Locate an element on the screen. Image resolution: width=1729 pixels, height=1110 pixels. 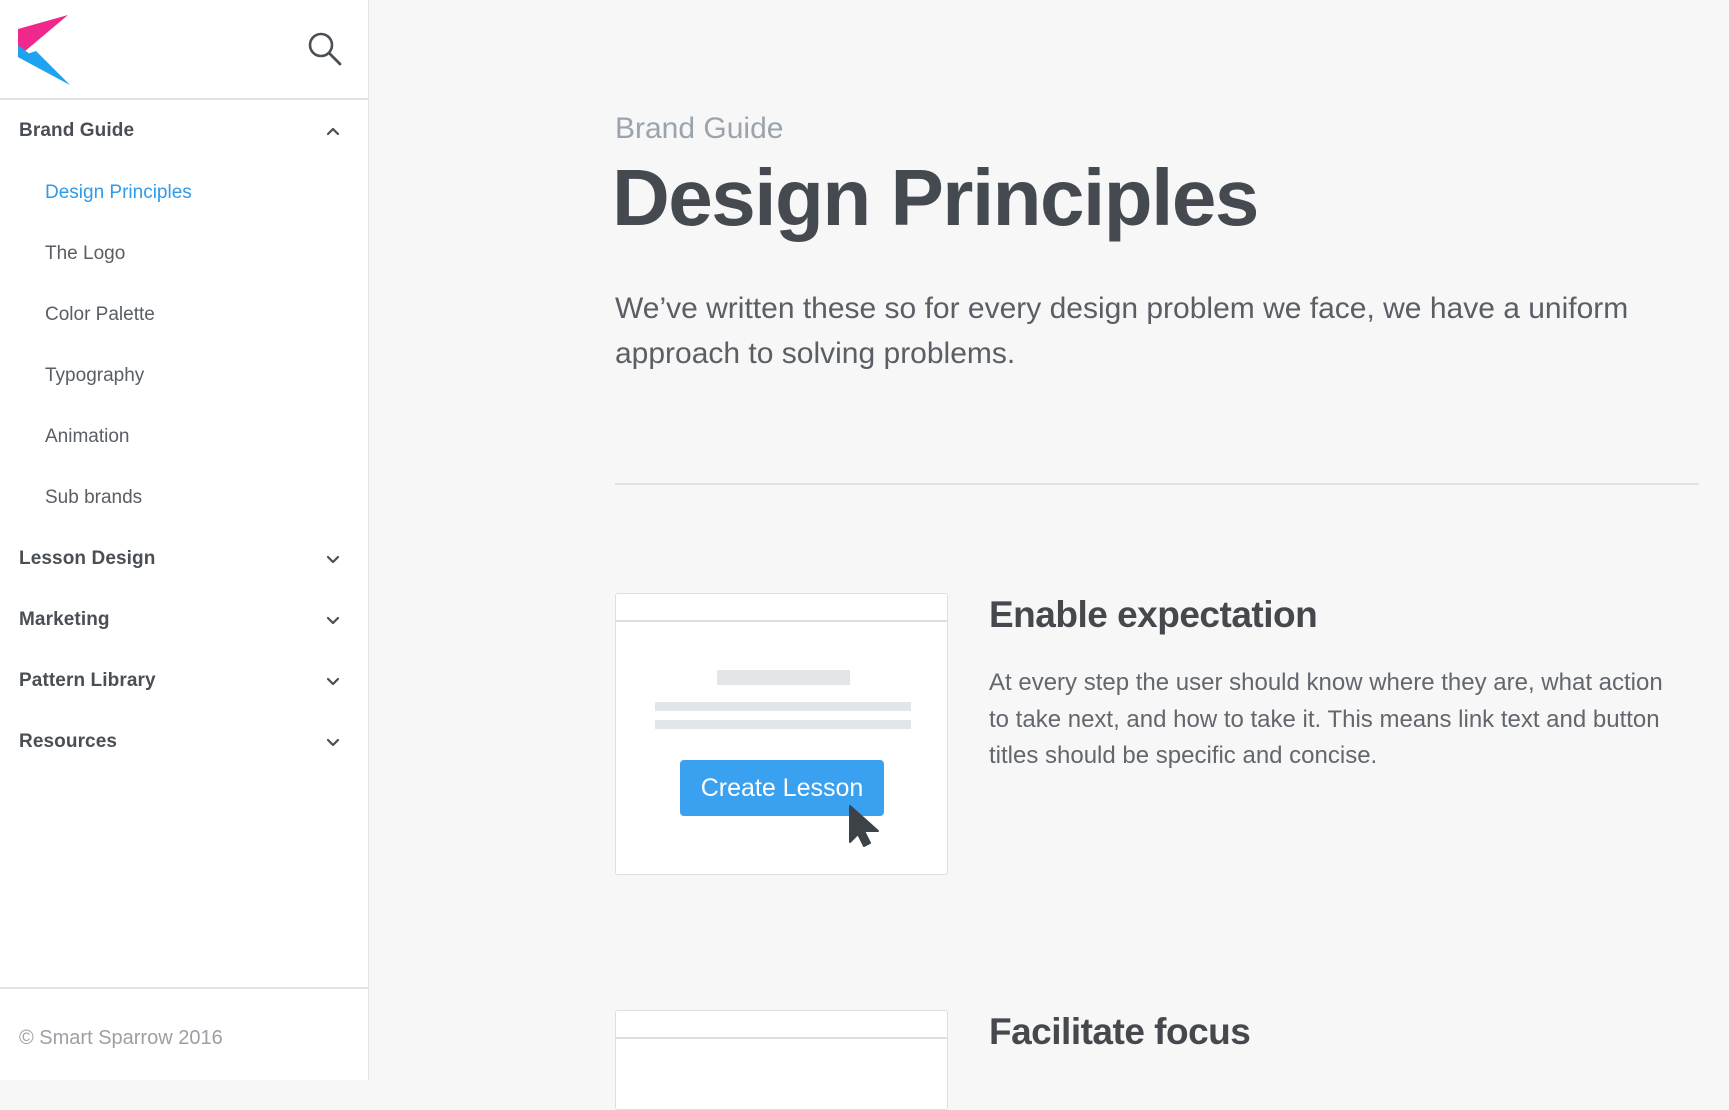
sidebar-item-label: Design Principles is located at coordinates (118, 192).